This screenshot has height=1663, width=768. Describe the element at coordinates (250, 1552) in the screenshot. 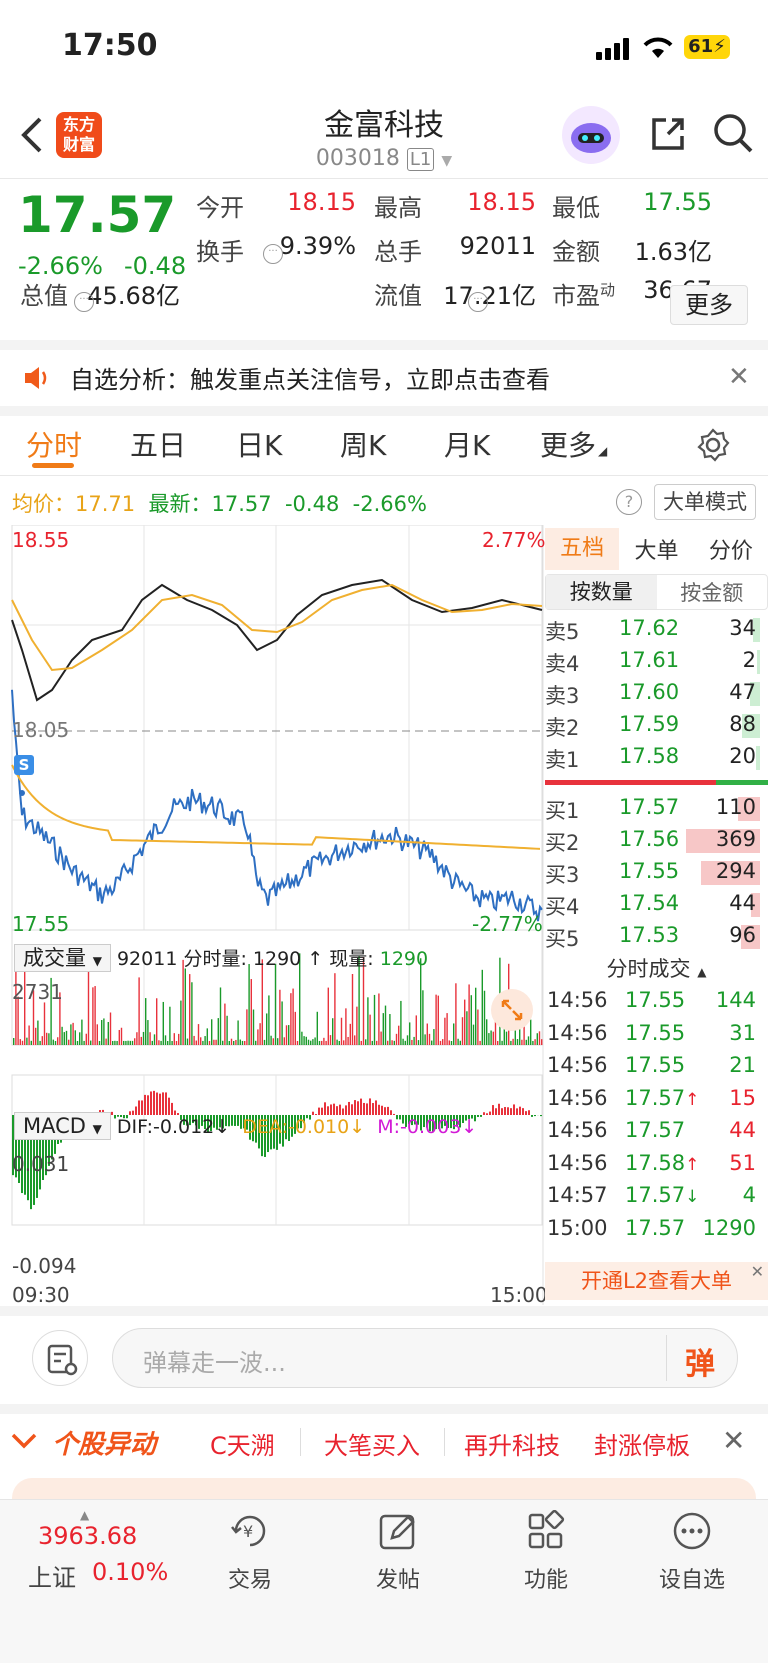

I see `nav-trade: ¥ 交易` at that location.